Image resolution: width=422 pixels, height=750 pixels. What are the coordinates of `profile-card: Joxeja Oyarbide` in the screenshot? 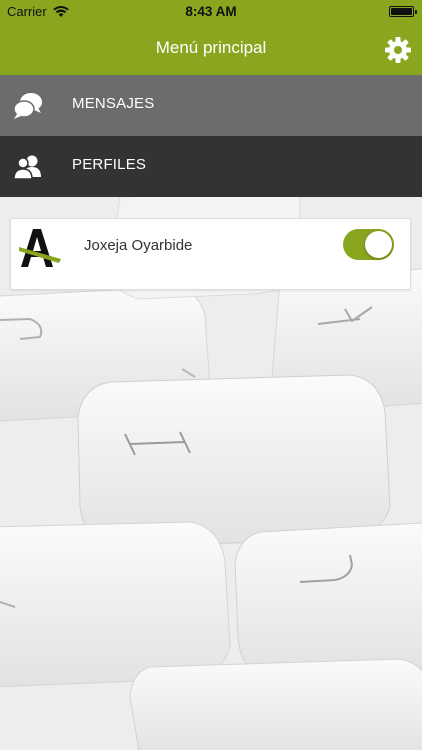 It's located at (210, 254).